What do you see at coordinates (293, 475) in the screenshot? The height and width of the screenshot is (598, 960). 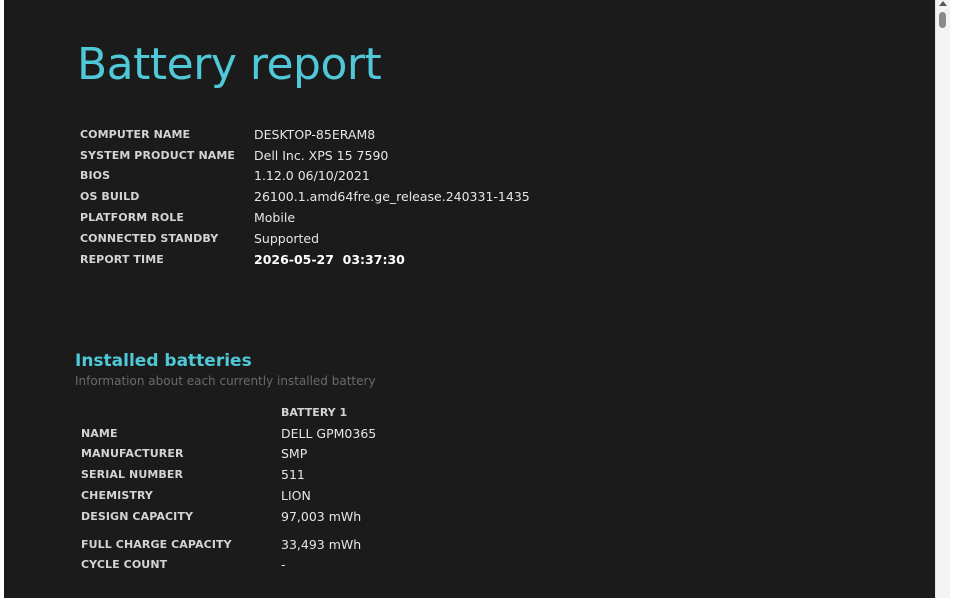 I see `battery-value: 511` at bounding box center [293, 475].